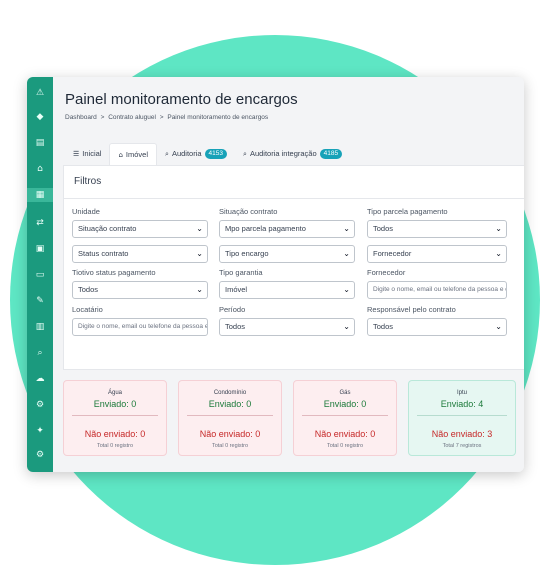 Image resolution: width=550 pixels, height=565 pixels. I want to click on puzzle-icon: ✦, so click(40, 431).